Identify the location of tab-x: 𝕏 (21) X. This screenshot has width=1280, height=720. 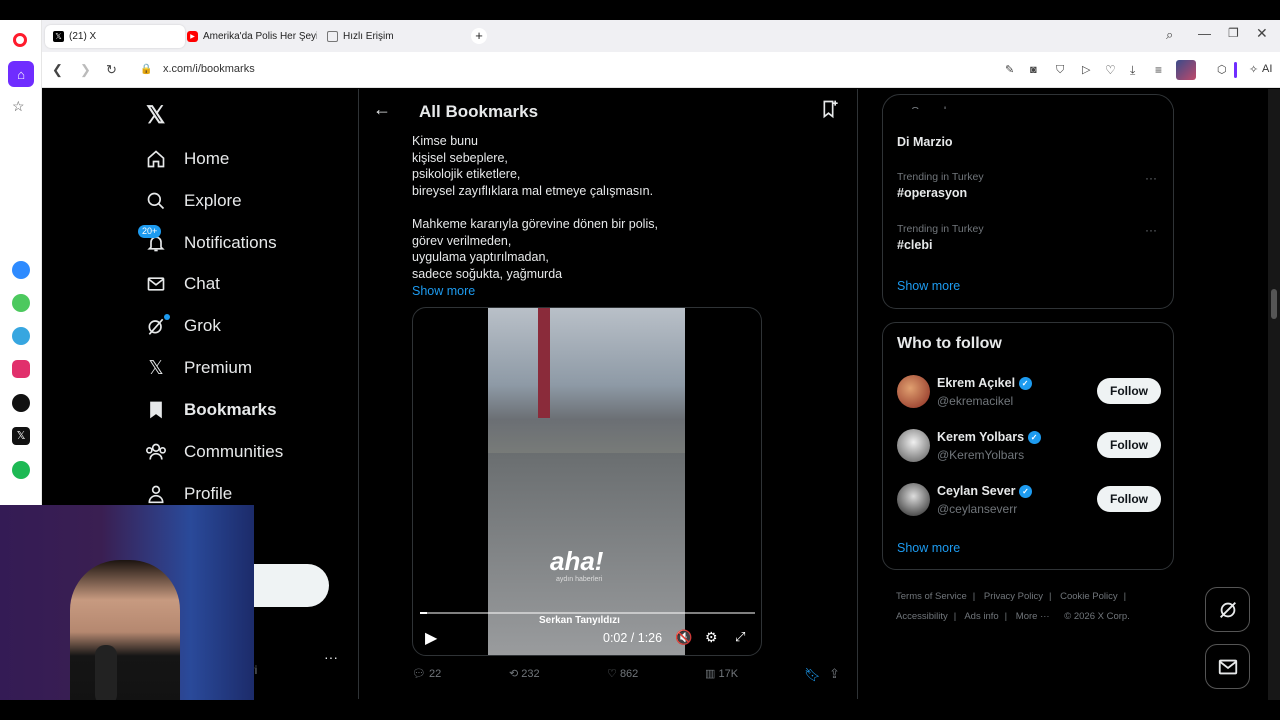
(115, 36).